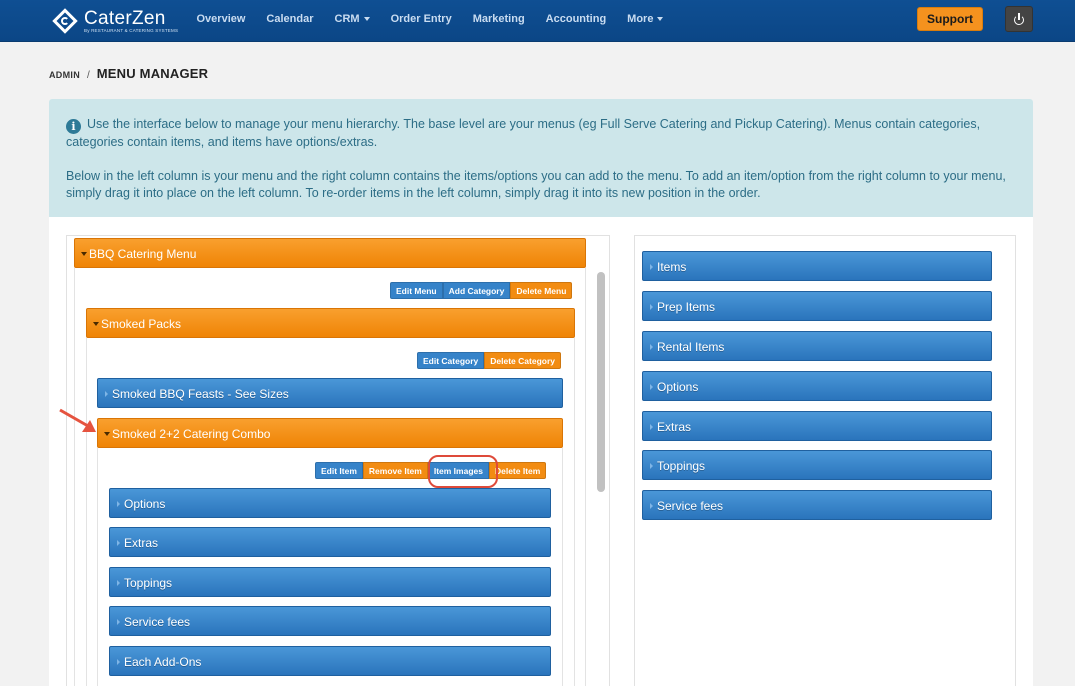 The width and height of the screenshot is (1075, 686). I want to click on library-title: Extras, so click(674, 427).